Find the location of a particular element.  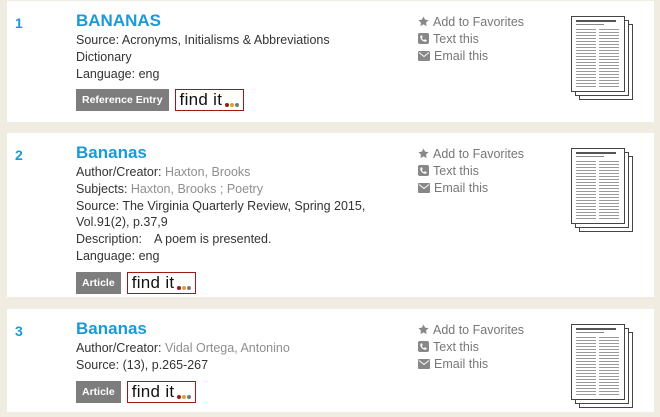

subject-link: Poetry is located at coordinates (245, 189).